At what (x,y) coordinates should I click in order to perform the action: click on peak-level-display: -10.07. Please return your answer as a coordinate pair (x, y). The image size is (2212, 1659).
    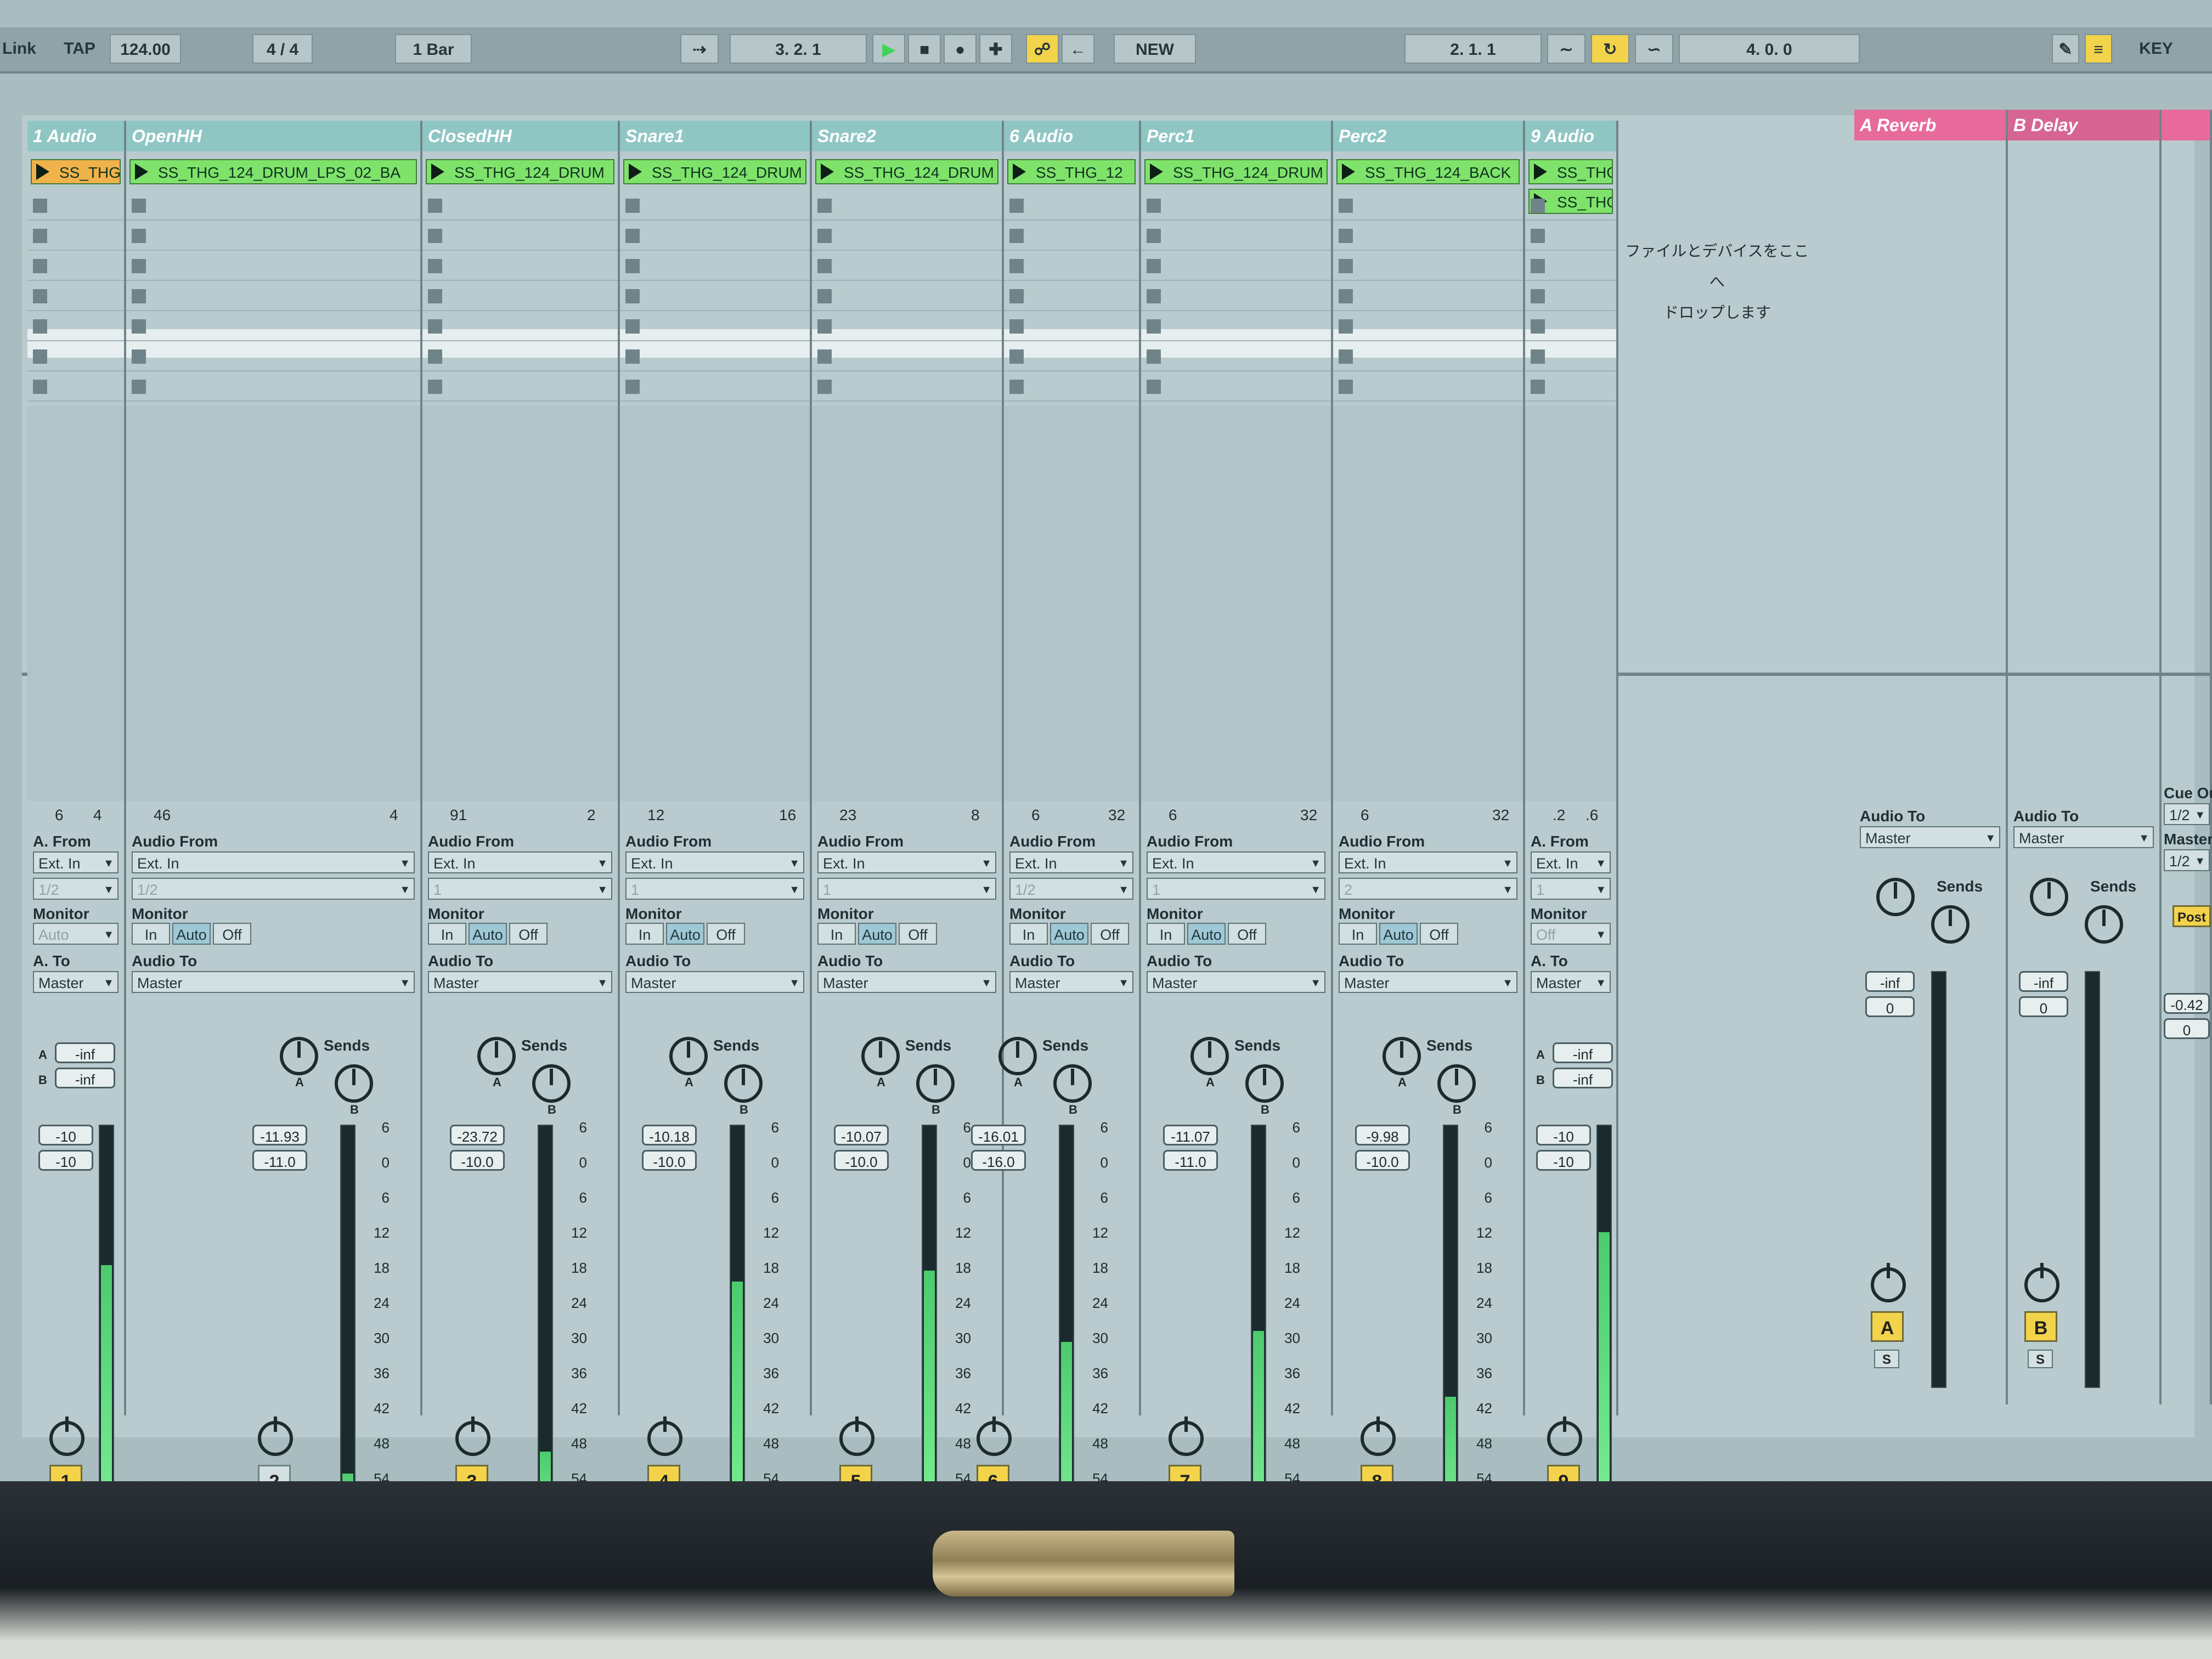
    Looking at the image, I should click on (861, 1135).